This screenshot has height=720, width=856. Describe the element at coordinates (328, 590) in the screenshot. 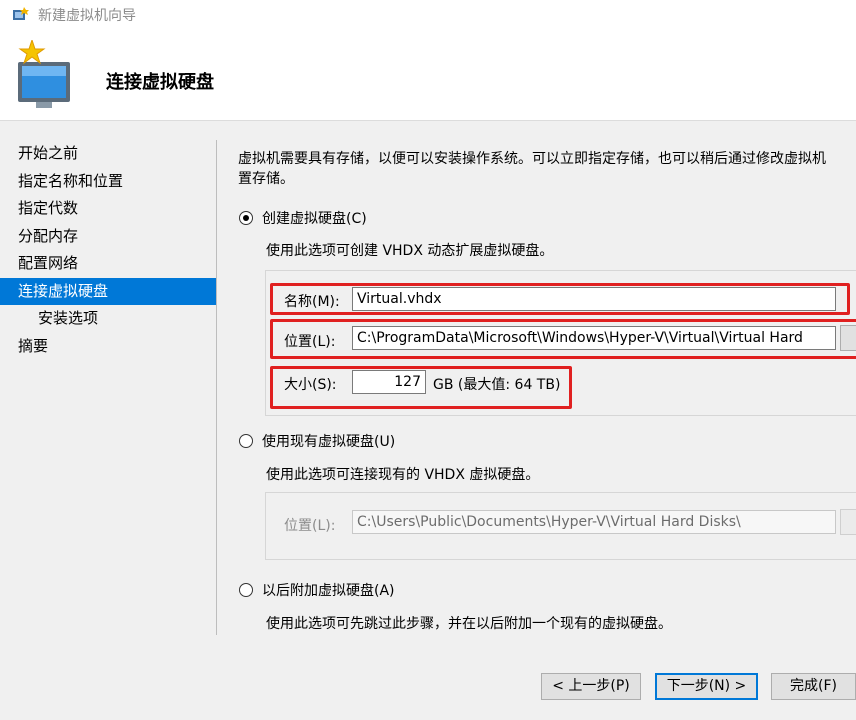

I see `attach-later-label: 以后附加虚拟硬盘(A)` at that location.